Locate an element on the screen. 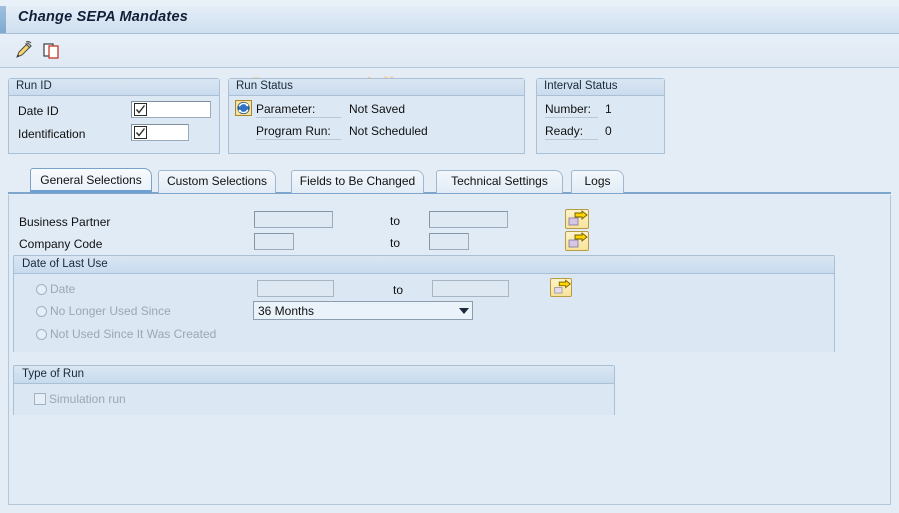  simulation-run-checkbox-box is located at coordinates (40, 399).